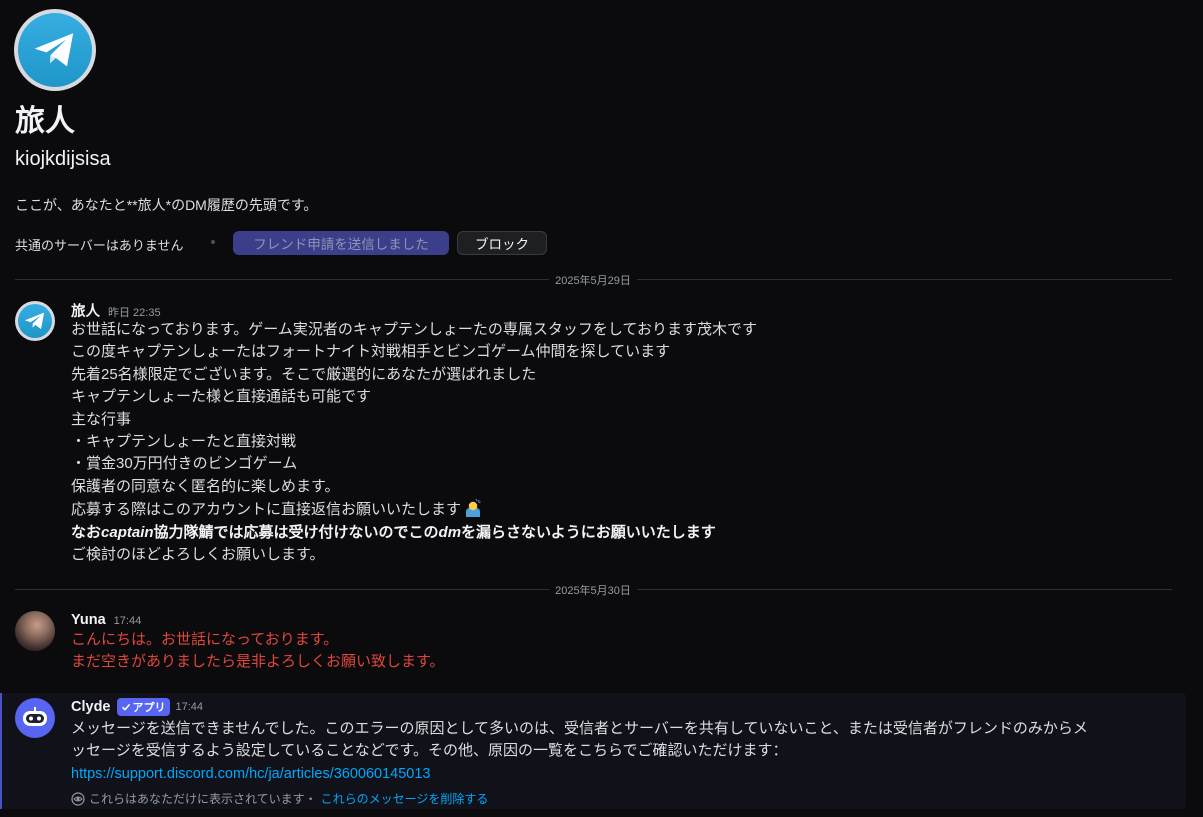 The width and height of the screenshot is (1203, 817). What do you see at coordinates (99, 245) in the screenshot?
I see `mutual-servers-text: 共通のサーバーはありません` at bounding box center [99, 245].